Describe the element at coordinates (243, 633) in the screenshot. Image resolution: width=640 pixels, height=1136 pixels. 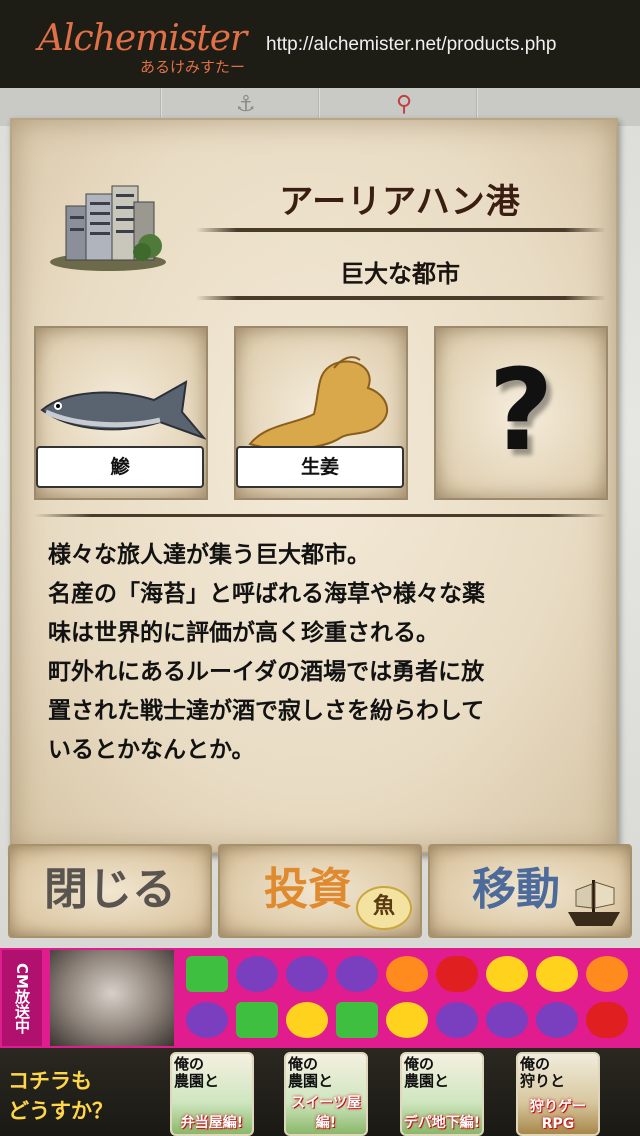
I see `description-line: 味は世界的に評価が高く珍重される。` at that location.